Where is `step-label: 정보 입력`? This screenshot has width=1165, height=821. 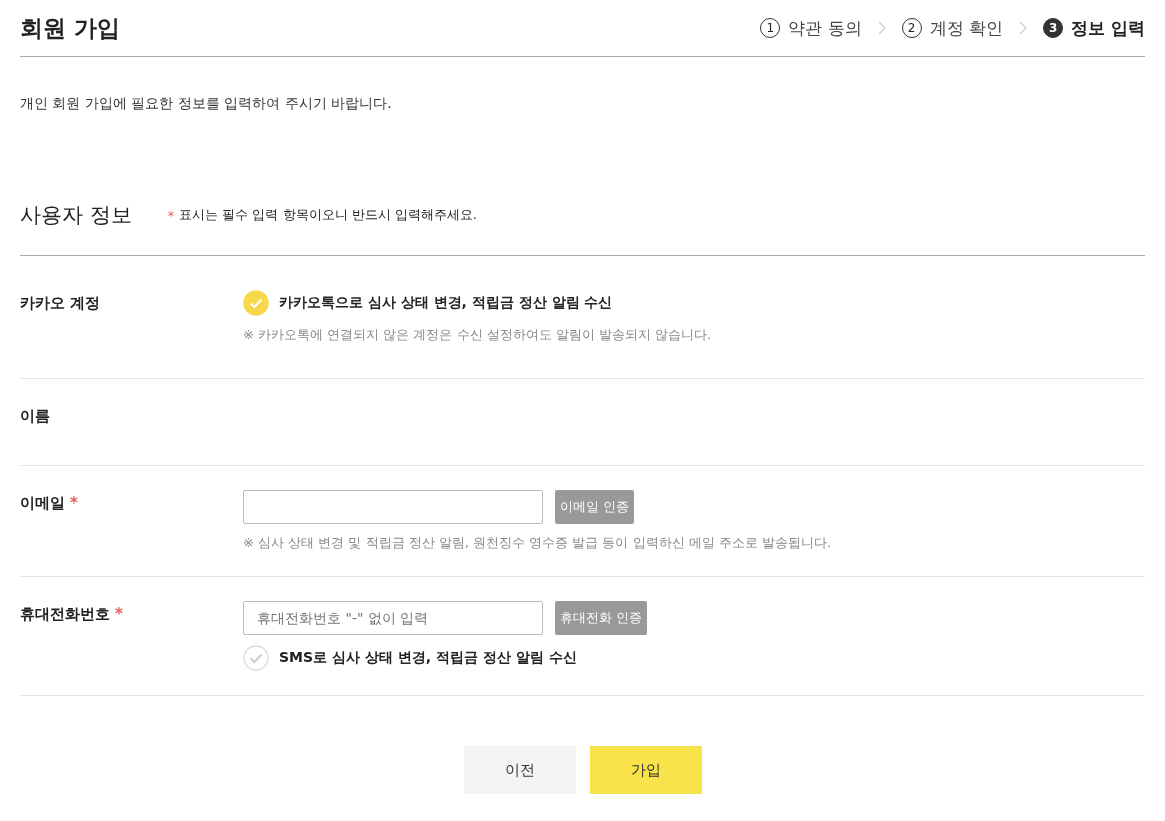
step-label: 정보 입력 is located at coordinates (1108, 28).